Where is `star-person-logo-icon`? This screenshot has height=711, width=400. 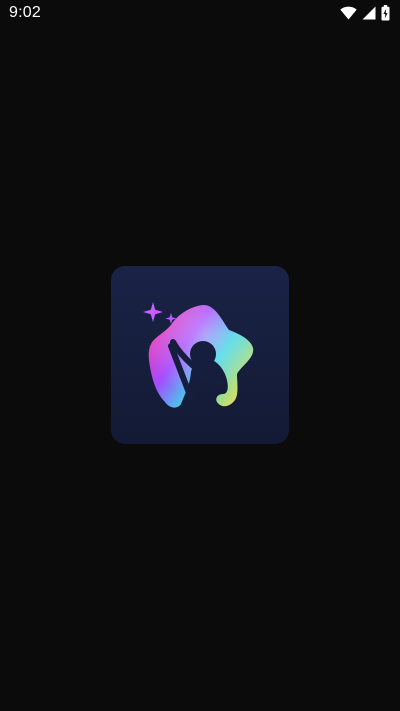 star-person-logo-icon is located at coordinates (198, 355).